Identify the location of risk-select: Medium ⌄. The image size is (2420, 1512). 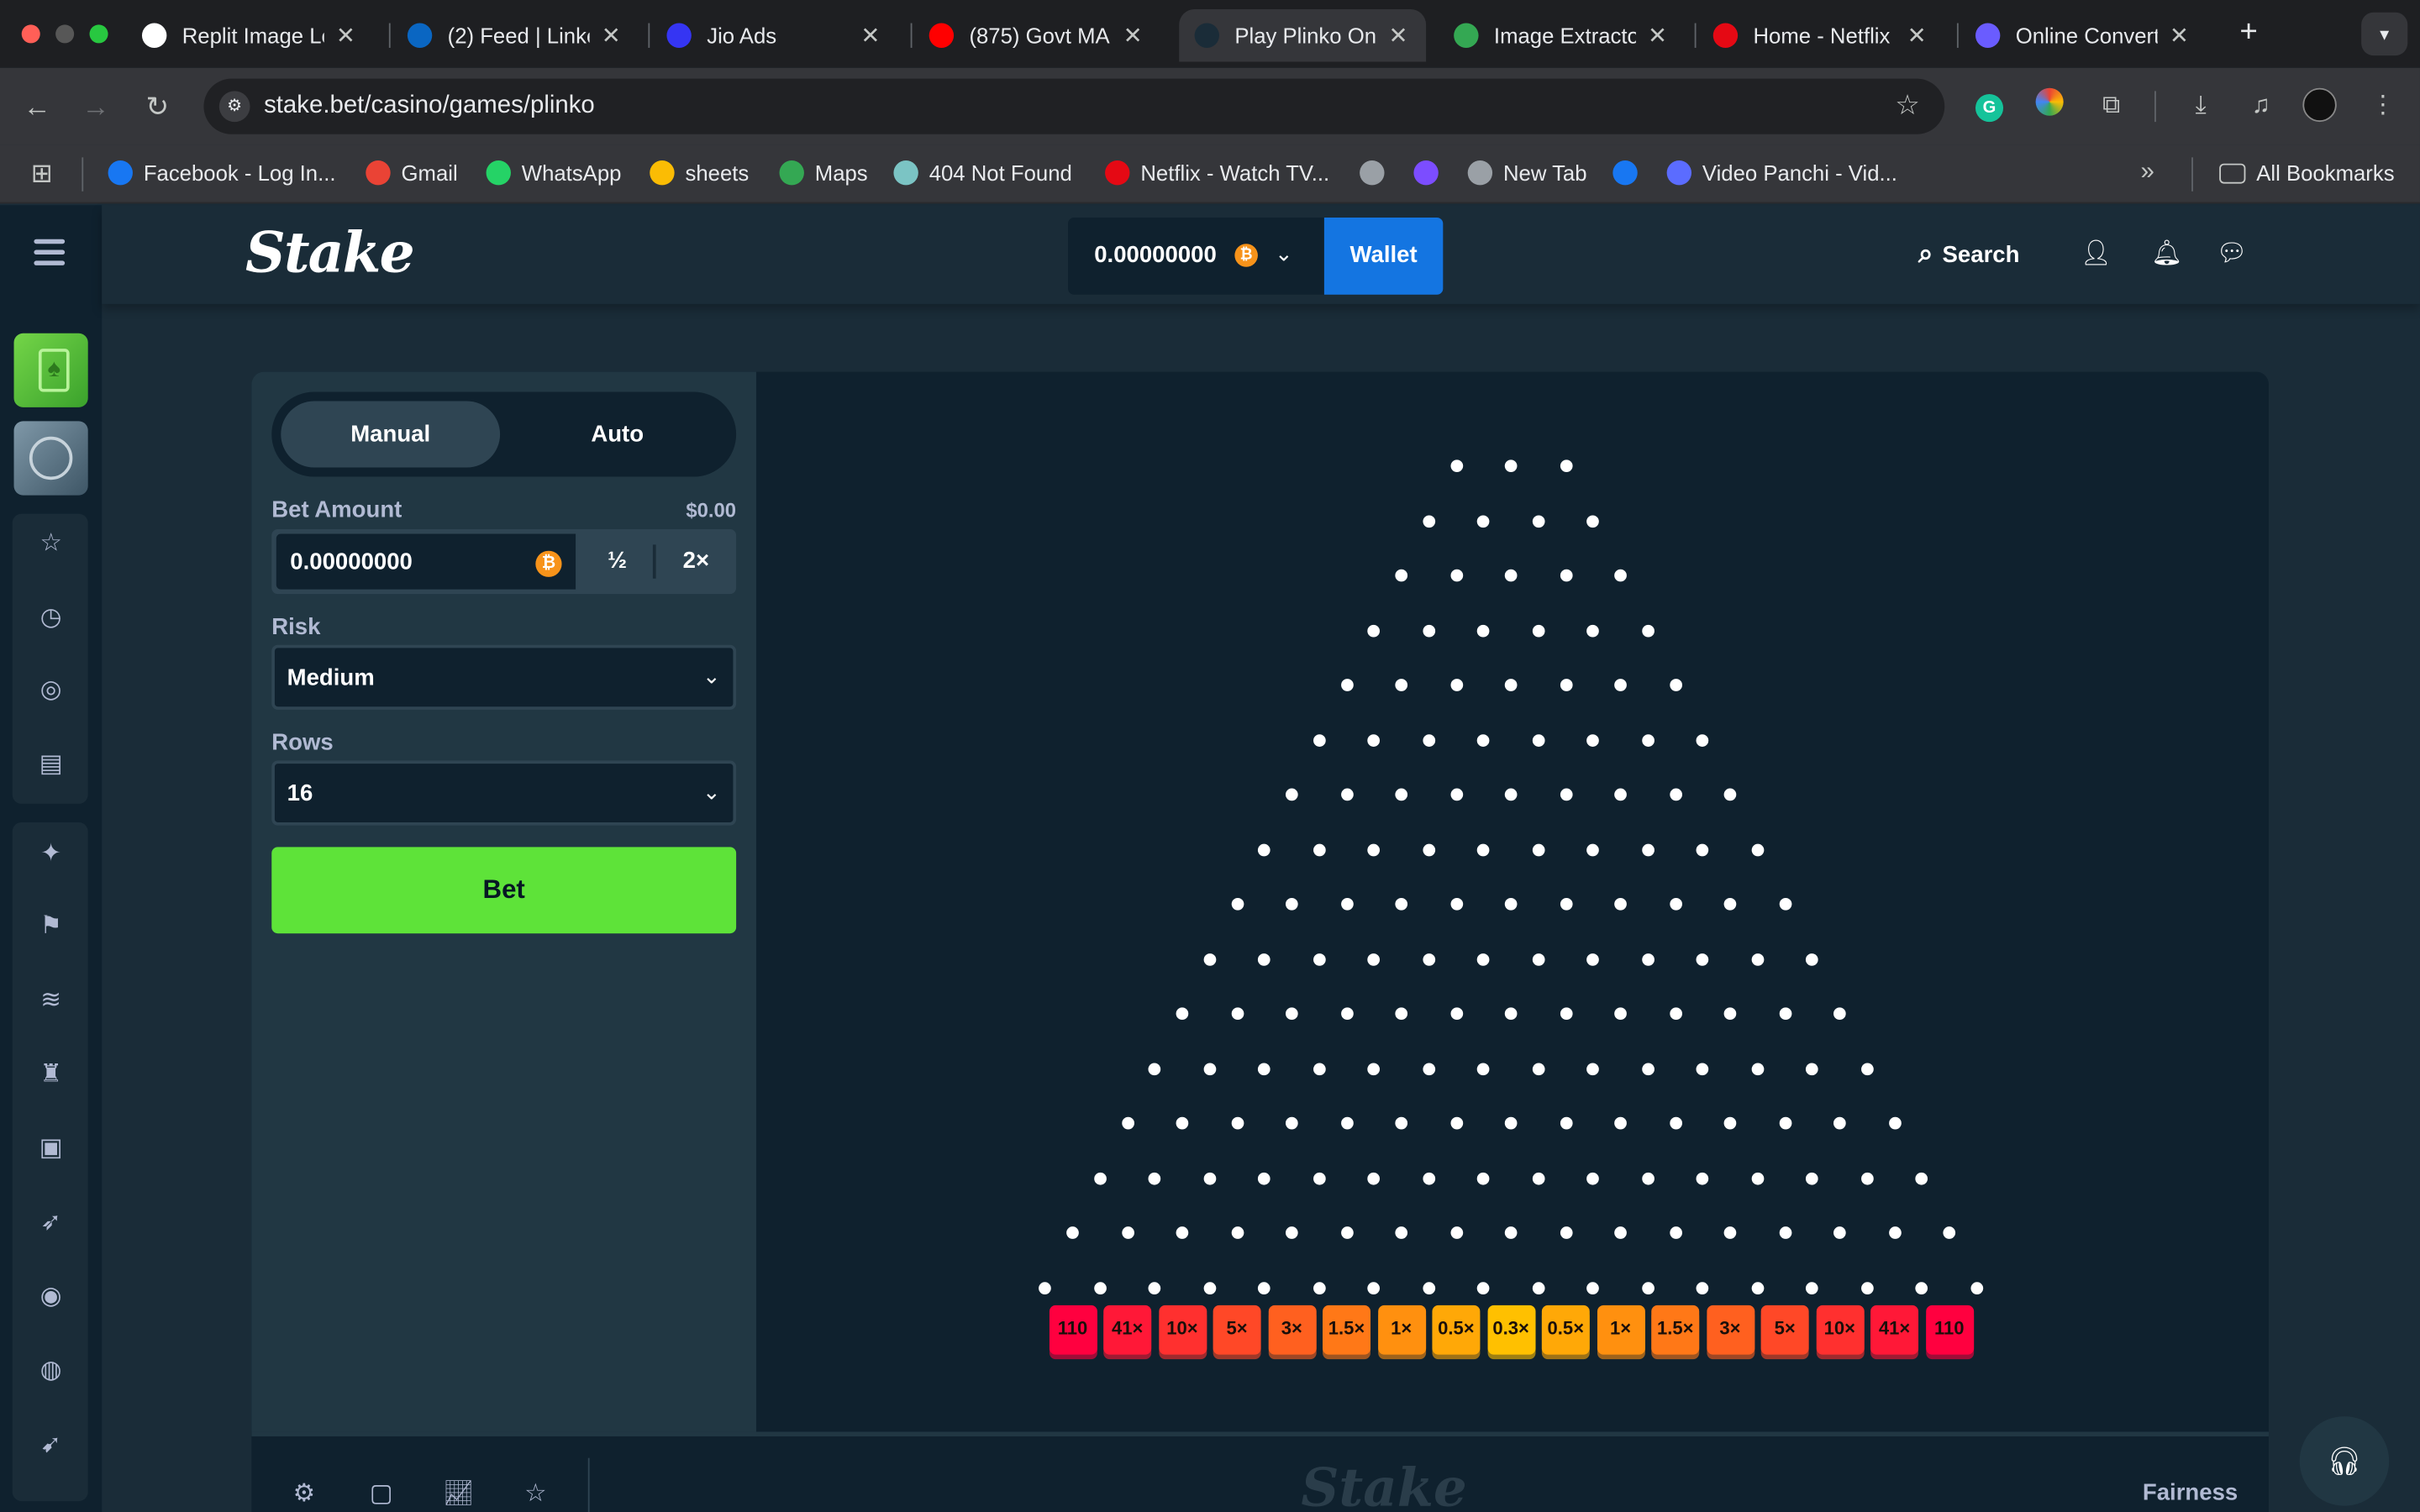
(504, 677).